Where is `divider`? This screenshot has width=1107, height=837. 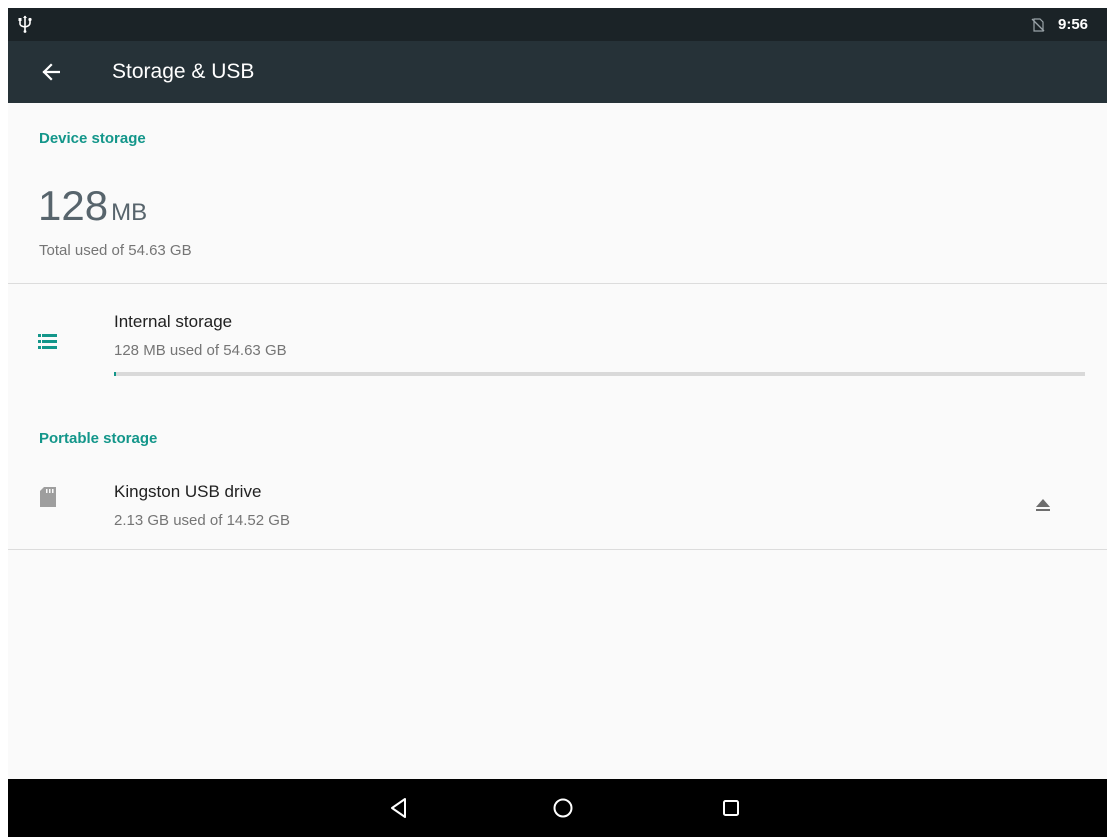
divider is located at coordinates (557, 549).